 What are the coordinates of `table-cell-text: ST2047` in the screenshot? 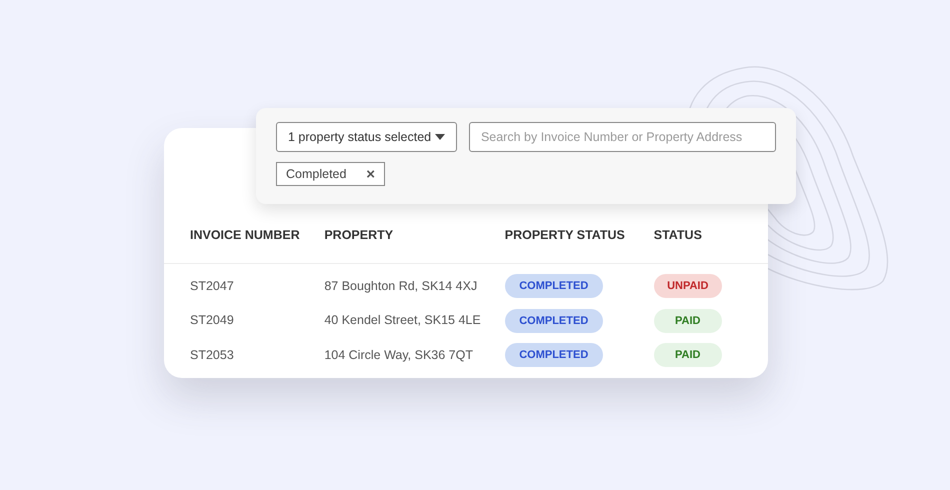 It's located at (212, 286).